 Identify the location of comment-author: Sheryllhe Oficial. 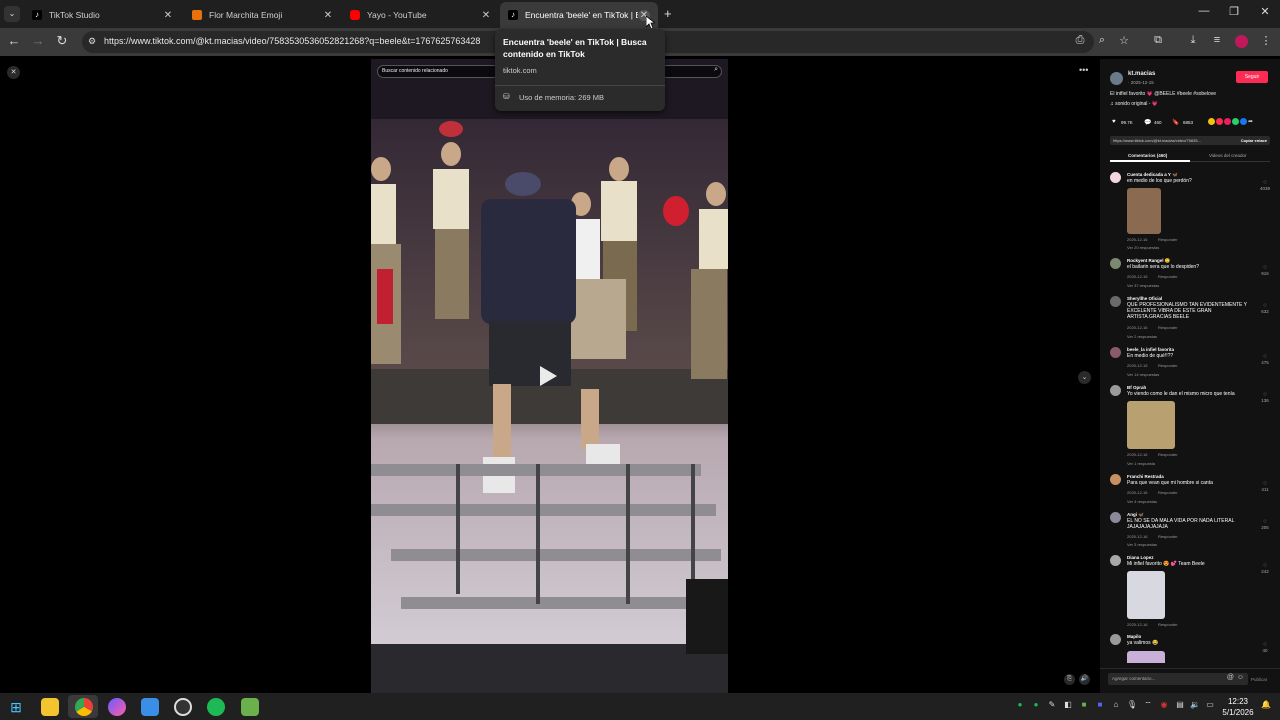
(1144, 298).